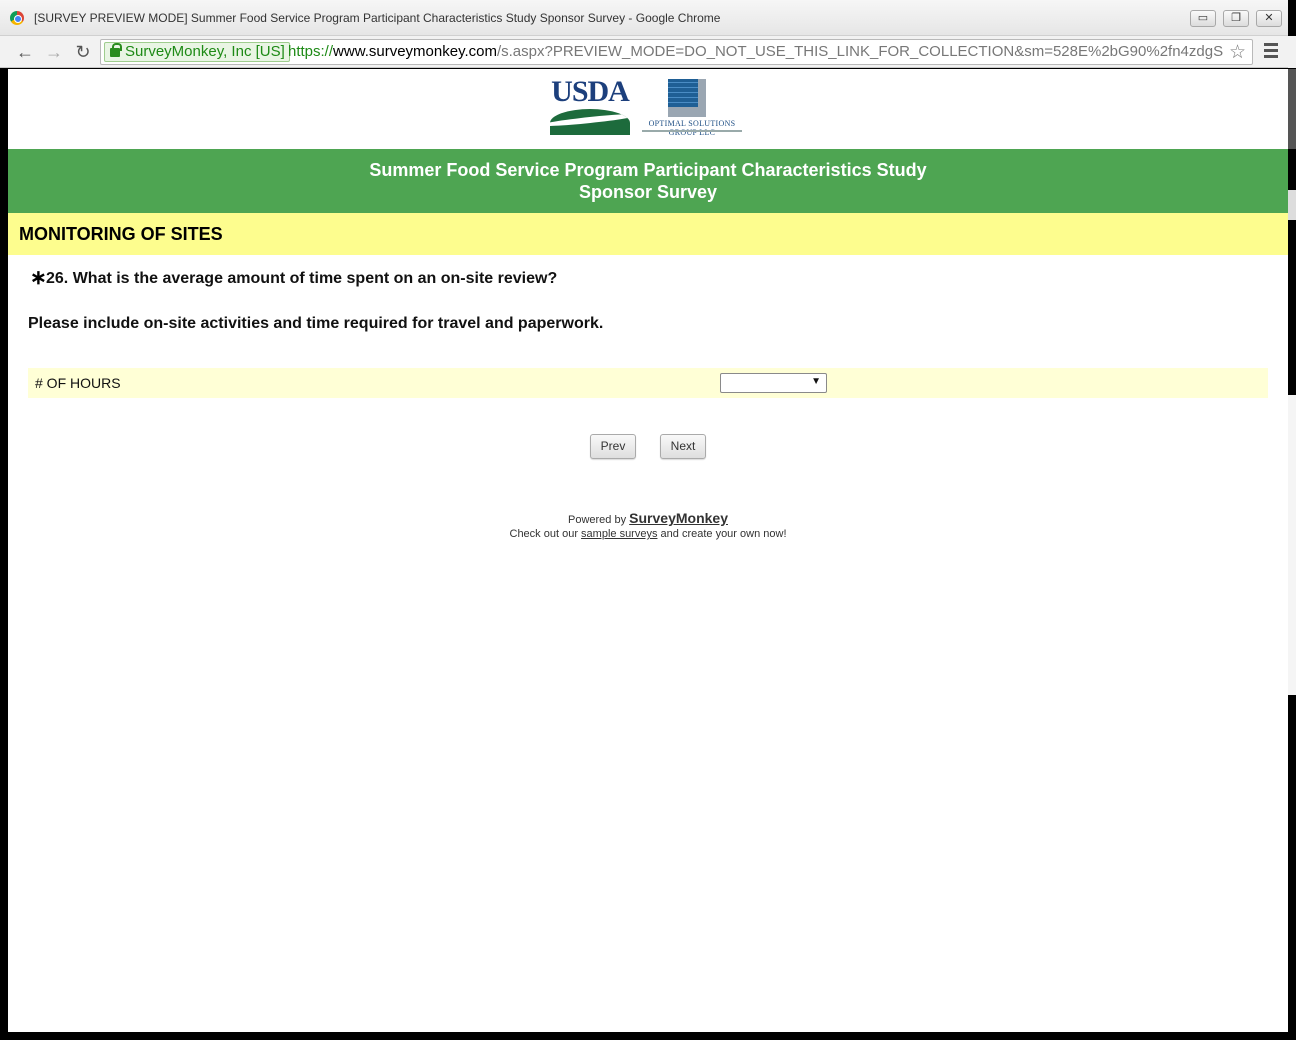  What do you see at coordinates (648, 234) in the screenshot?
I see `section-title: MONITORING OF SITES` at bounding box center [648, 234].